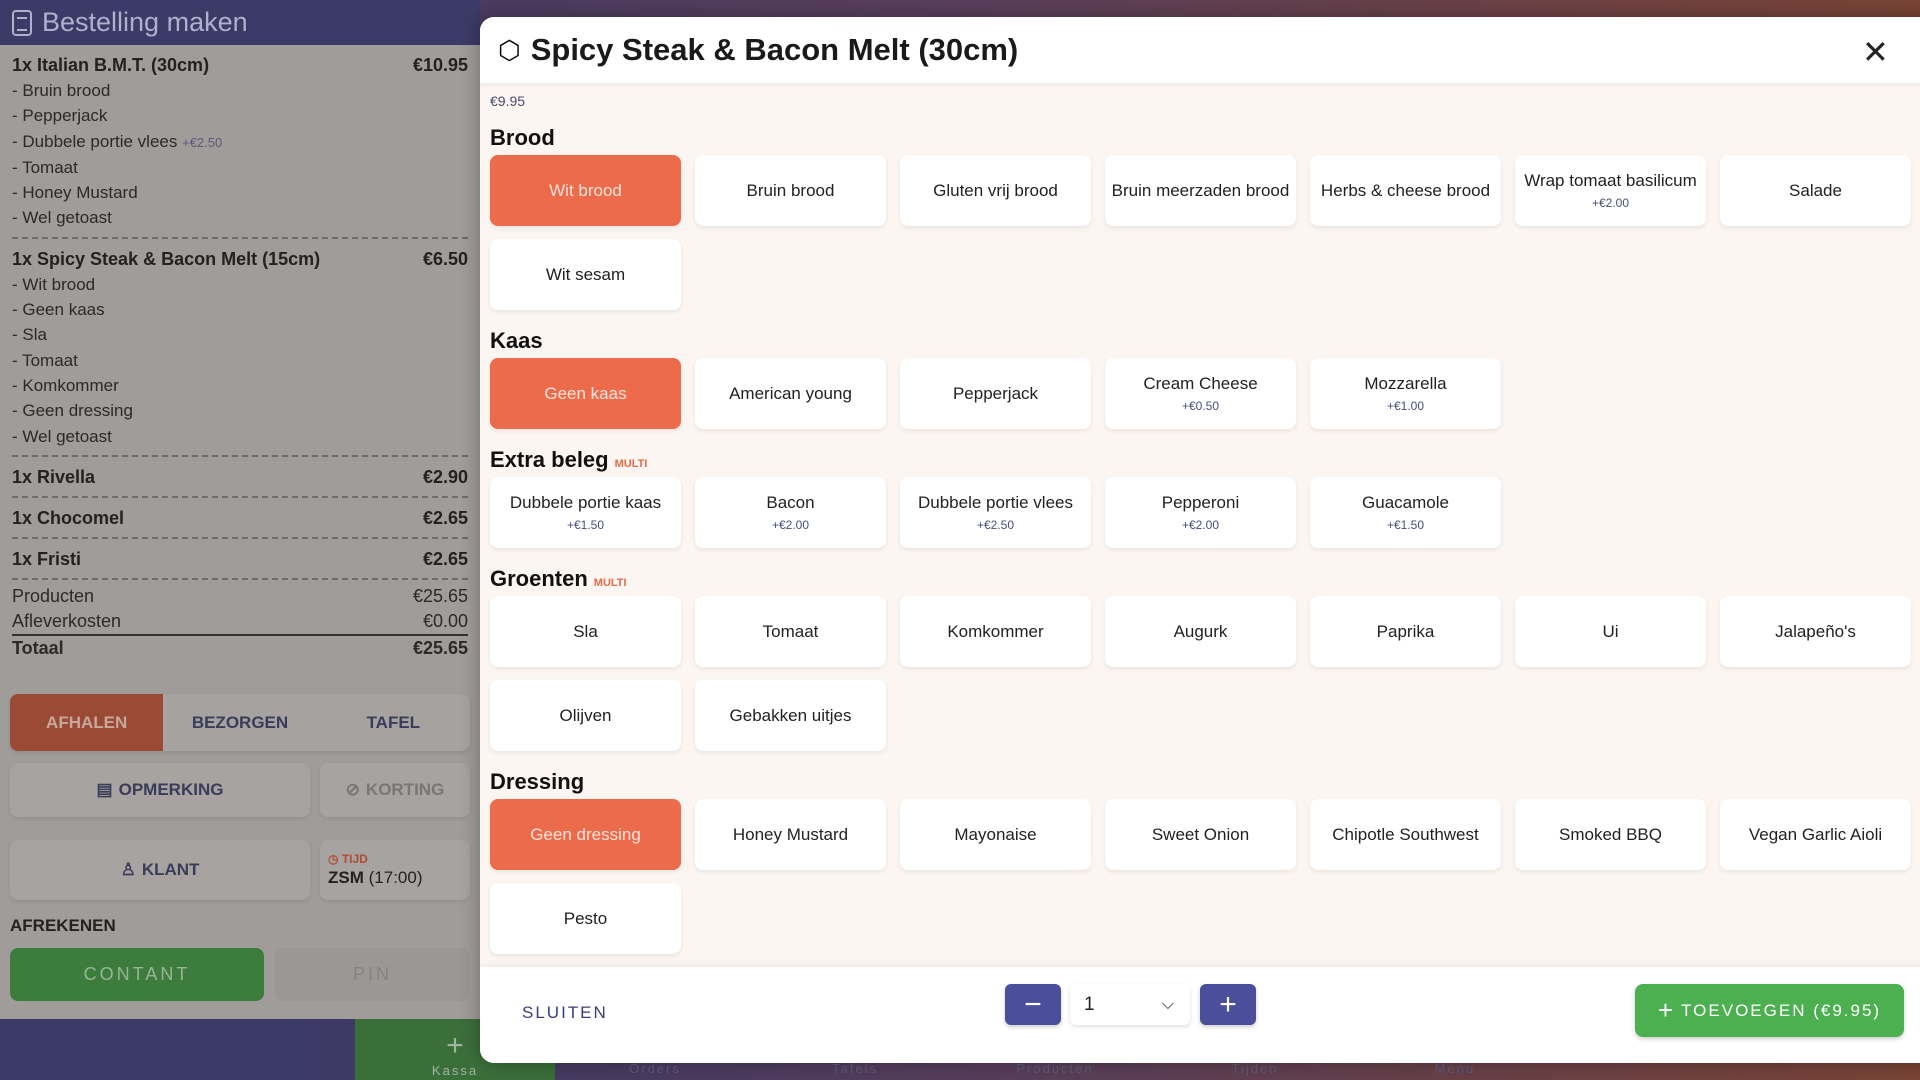  Describe the element at coordinates (68, 517) in the screenshot. I see `order-item-name: 1x Chocomel` at that location.